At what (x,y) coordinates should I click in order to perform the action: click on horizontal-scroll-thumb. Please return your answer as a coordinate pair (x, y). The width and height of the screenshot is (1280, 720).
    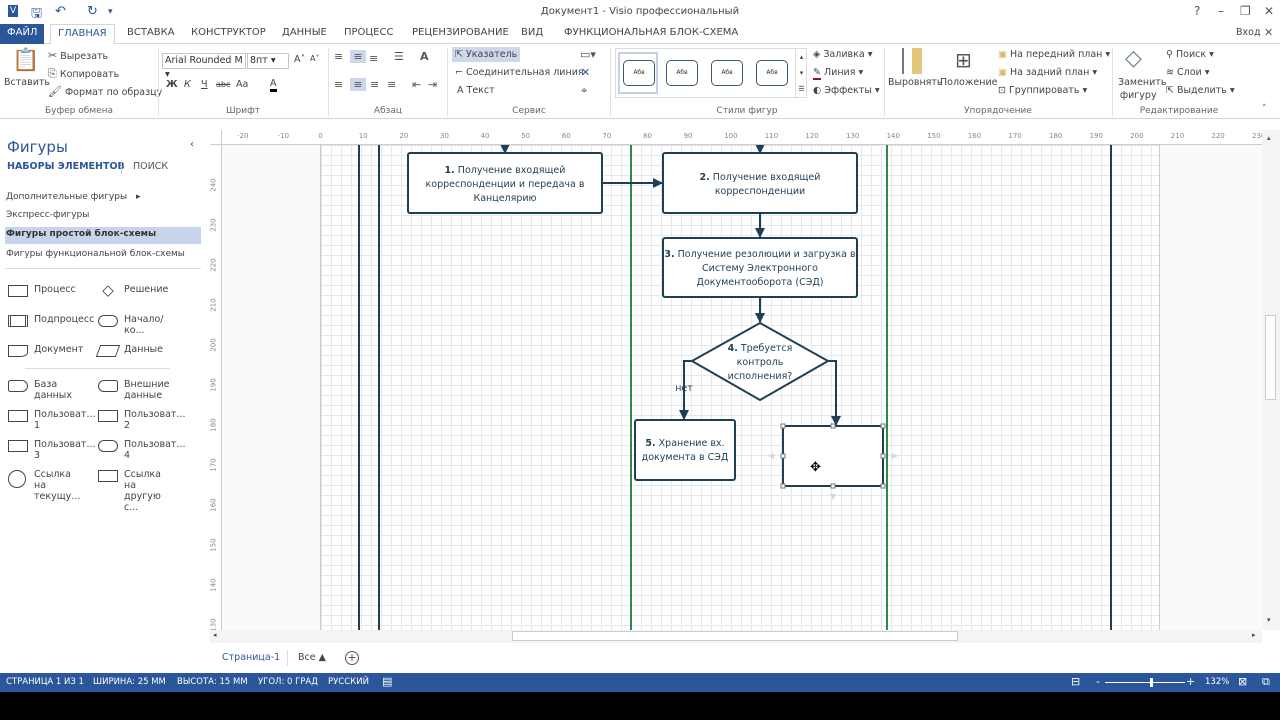
    Looking at the image, I should click on (735, 636).